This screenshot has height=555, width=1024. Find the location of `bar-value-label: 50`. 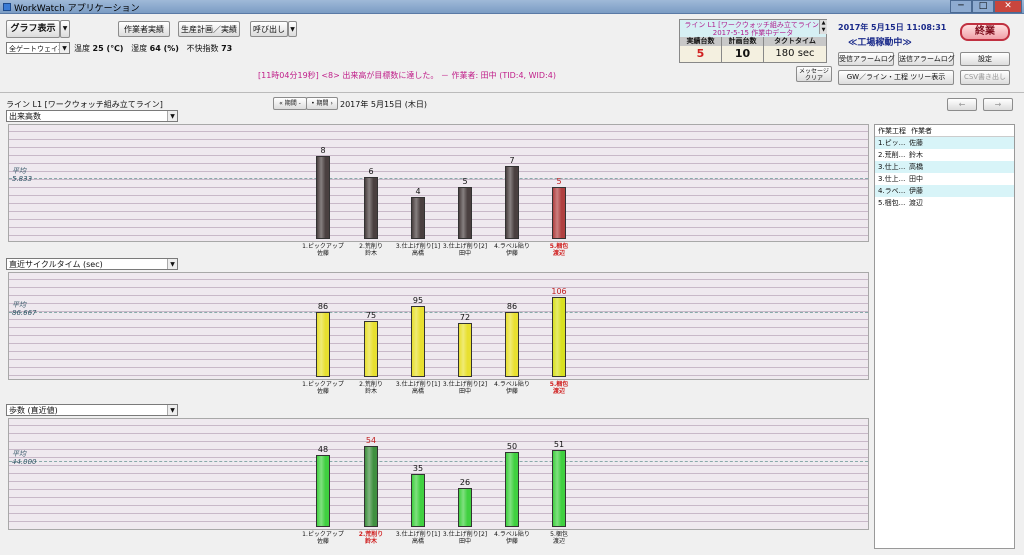

bar-value-label: 50 is located at coordinates (512, 446).